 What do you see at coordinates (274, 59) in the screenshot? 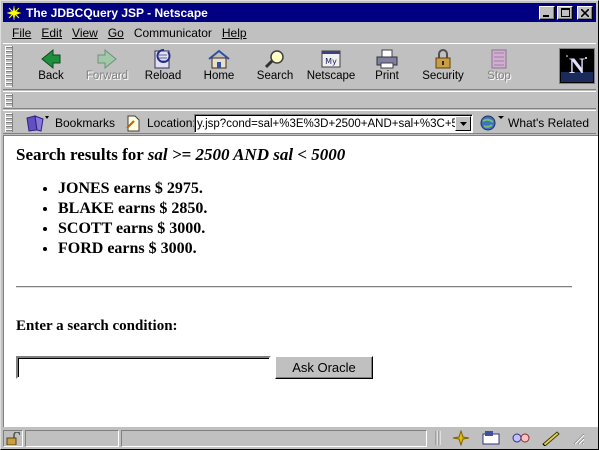
I see `search-icon` at bounding box center [274, 59].